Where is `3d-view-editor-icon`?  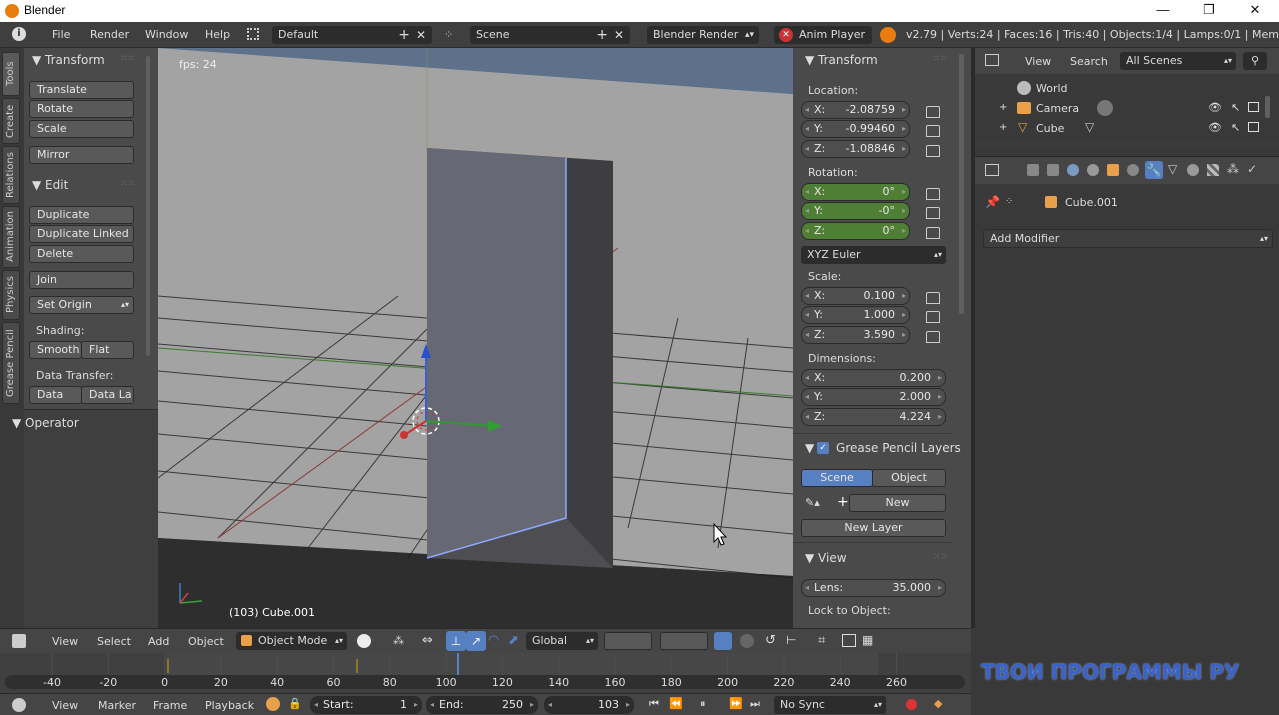
3d-view-editor-icon is located at coordinates (19, 641).